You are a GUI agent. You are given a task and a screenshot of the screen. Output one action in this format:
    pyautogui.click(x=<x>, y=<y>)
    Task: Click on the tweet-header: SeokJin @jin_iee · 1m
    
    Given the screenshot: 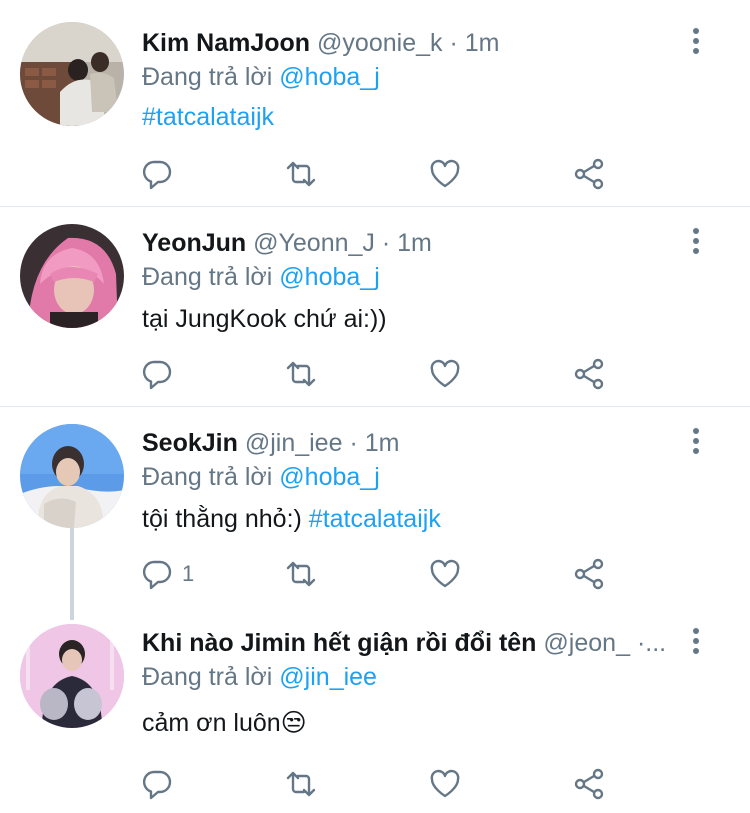 What is the action you would take?
    pyautogui.click(x=270, y=443)
    